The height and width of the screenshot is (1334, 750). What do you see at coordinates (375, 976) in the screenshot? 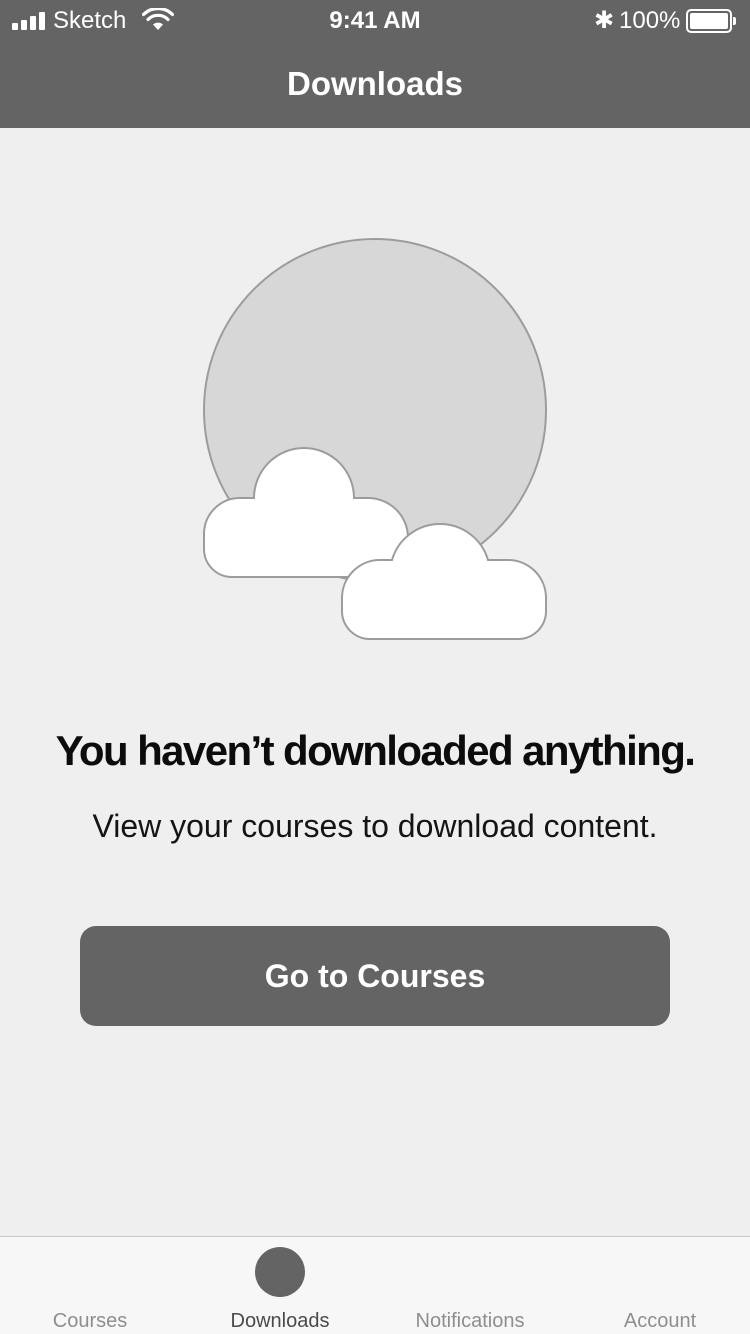
I see `go-to-courses-button: Go to Courses` at bounding box center [375, 976].